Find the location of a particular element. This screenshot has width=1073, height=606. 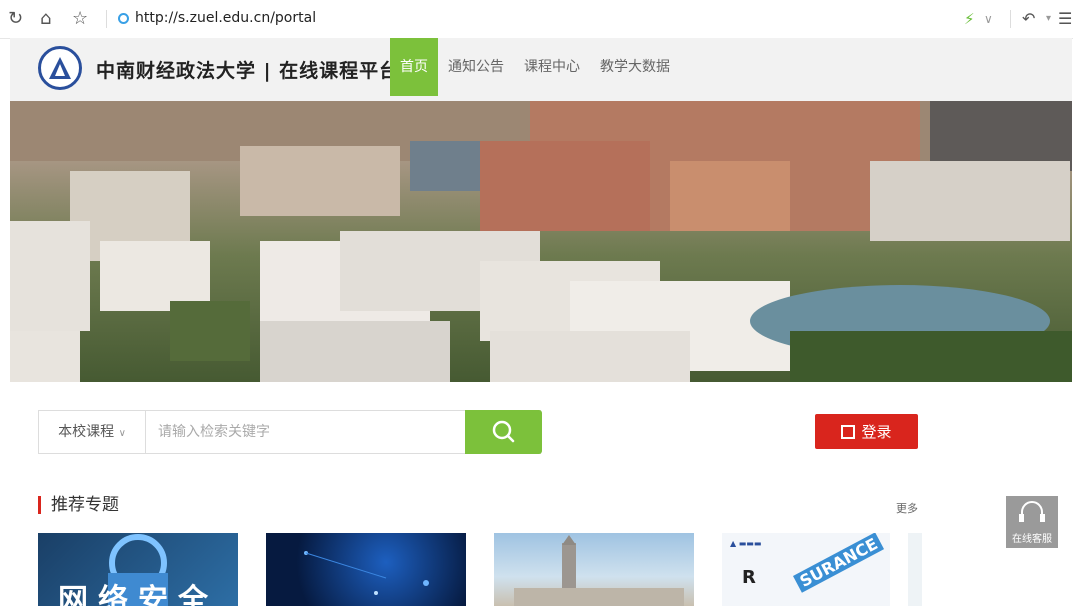

search-scope-select: 本校课程 ∨ is located at coordinates (92, 432).